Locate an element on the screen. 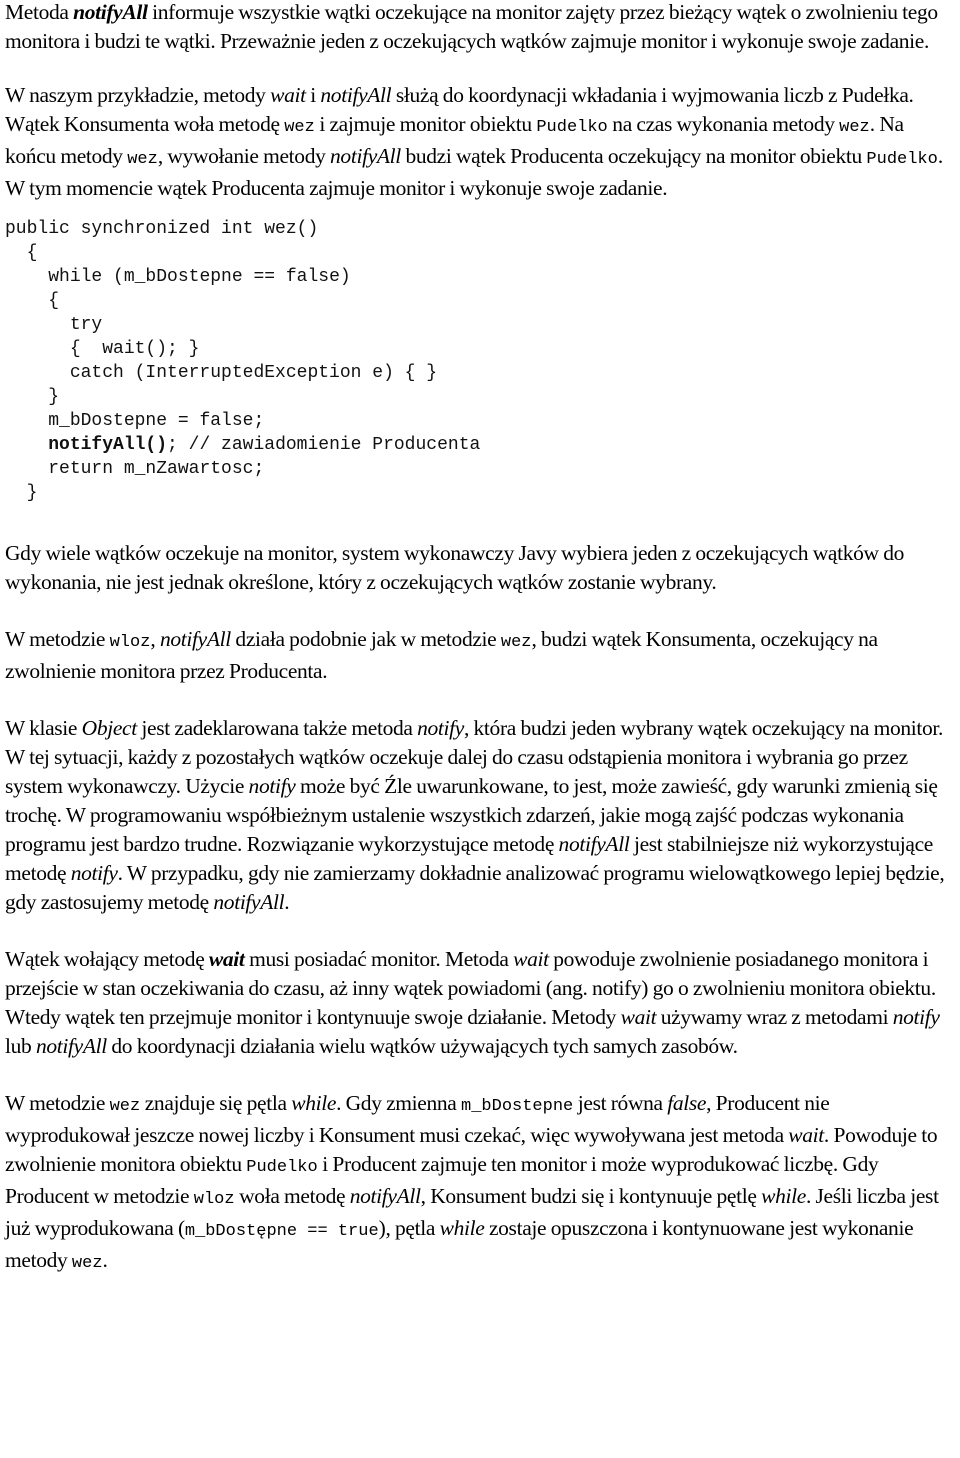 This screenshot has width=960, height=1458. text-run: W naszym przykładzie, metody is located at coordinates (138, 95).